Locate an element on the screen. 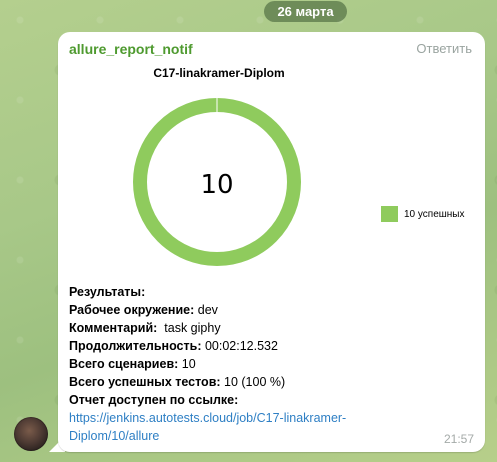  chart-title: C17-linakramer-Diplom is located at coordinates (219, 73).